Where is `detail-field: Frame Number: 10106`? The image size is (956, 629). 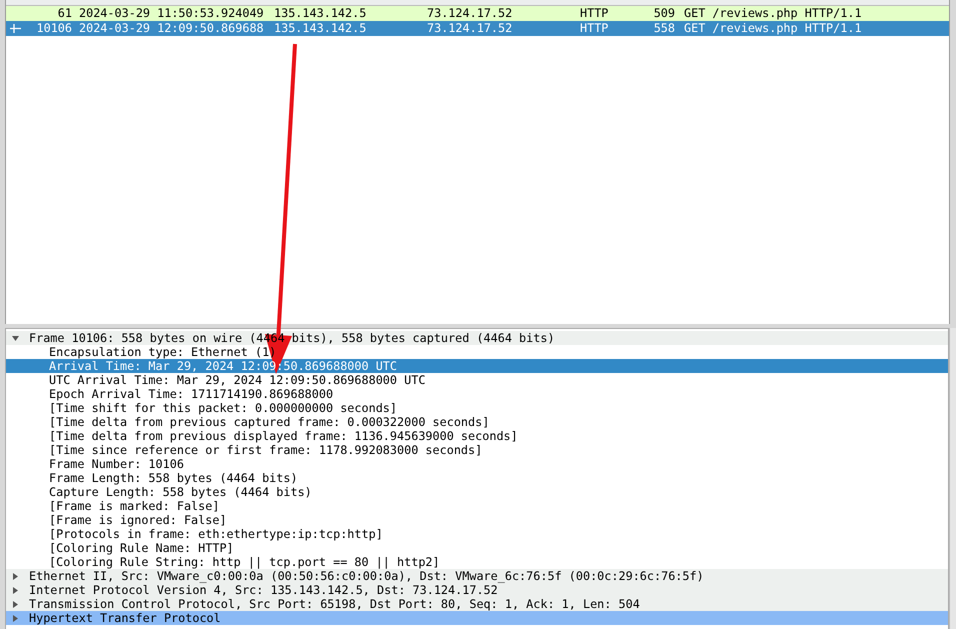 detail-field: Frame Number: 10106 is located at coordinates (116, 464).